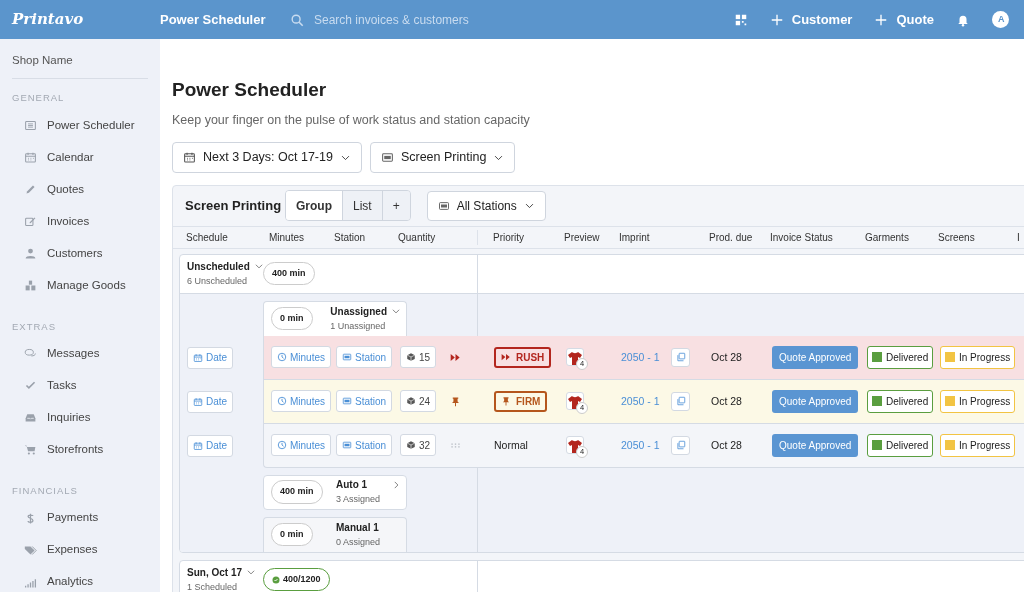 This screenshot has height=592, width=1024. Describe the element at coordinates (80, 189) in the screenshot. I see `sidebar-item: Quotes` at that location.